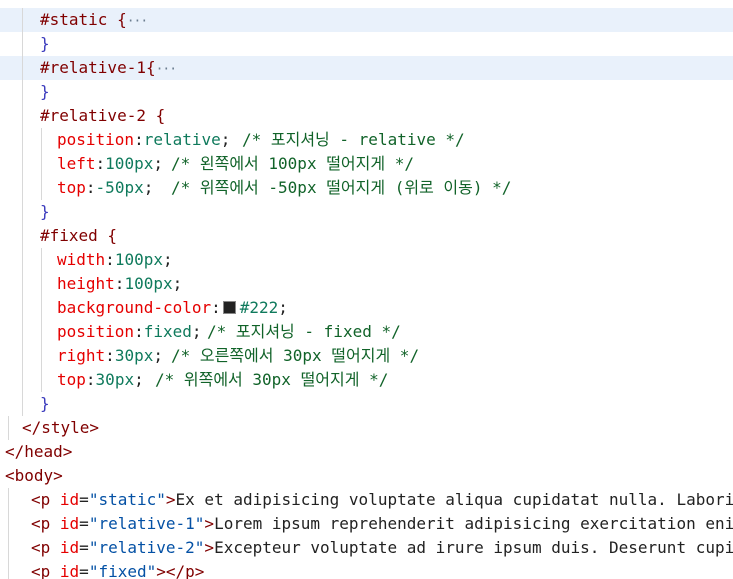 This screenshot has height=579, width=733. I want to click on css-declaration: background-color: #222;, so click(172, 308).